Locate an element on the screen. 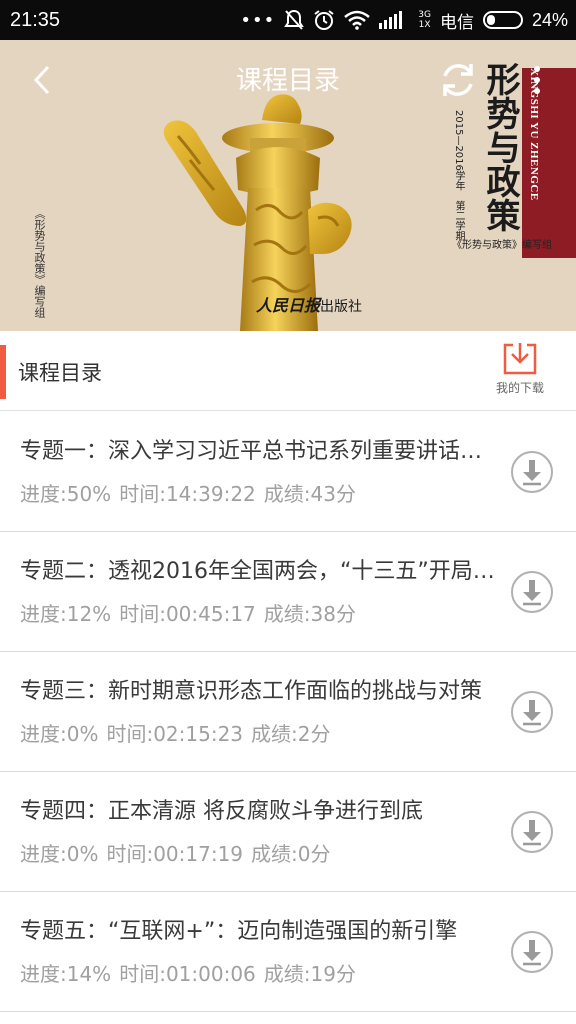 This screenshot has height=1024, width=576. carrier-label: 电信 is located at coordinates (456, 22).